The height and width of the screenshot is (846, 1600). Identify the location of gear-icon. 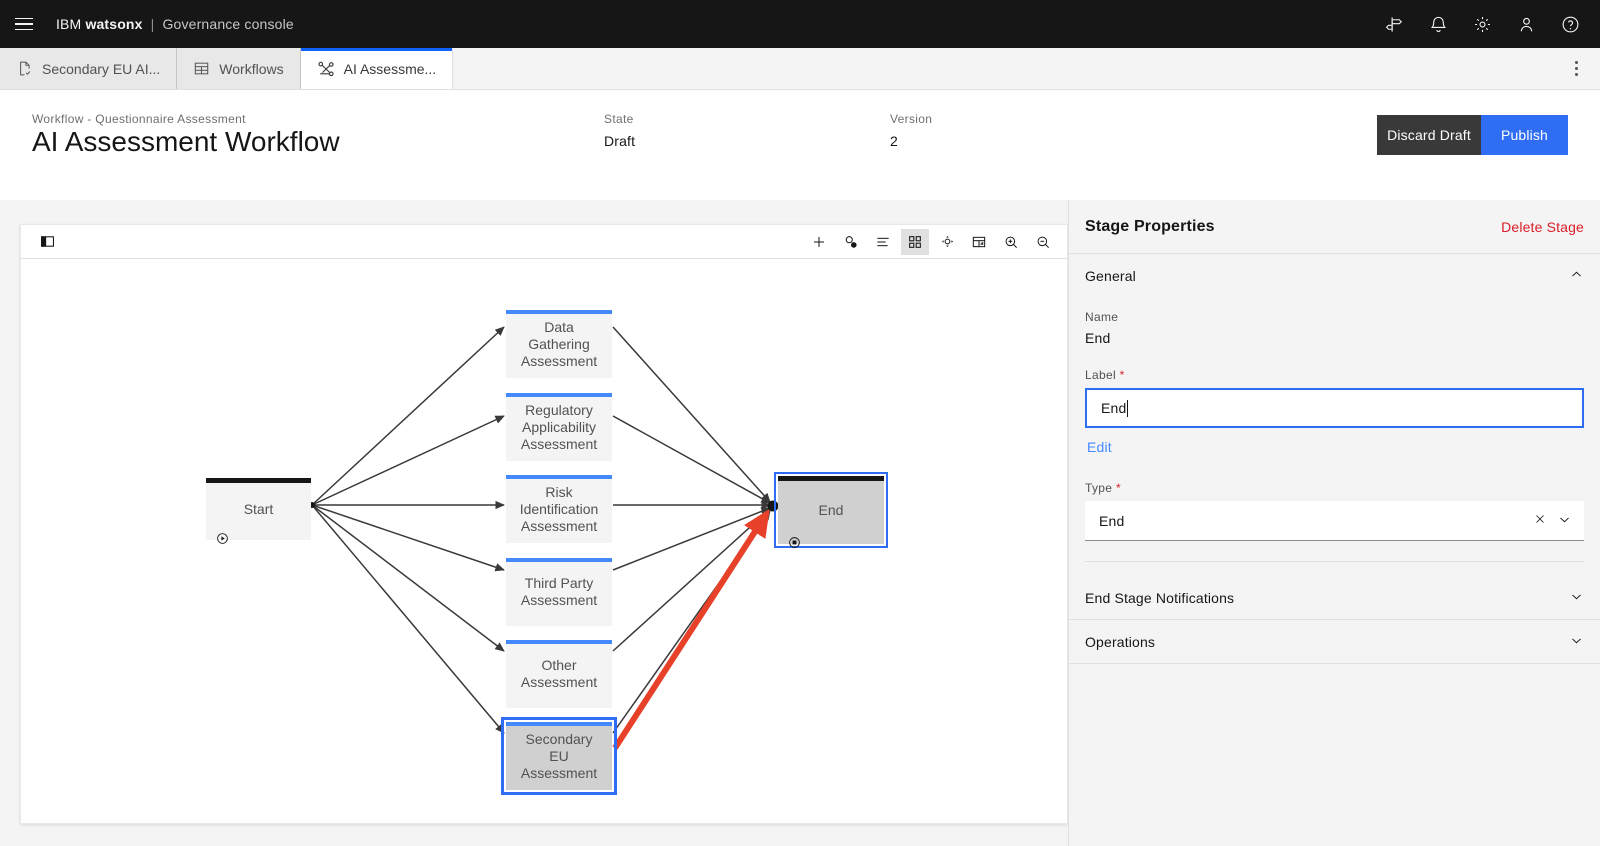
(1482, 24).